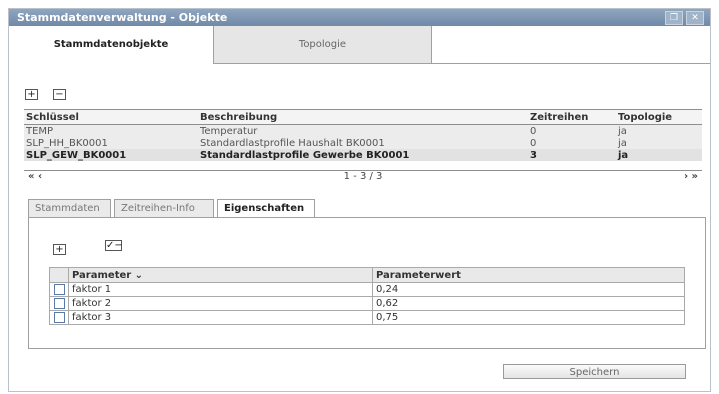 The height and width of the screenshot is (394, 719). I want to click on tab-topologie: Topologie, so click(323, 44).